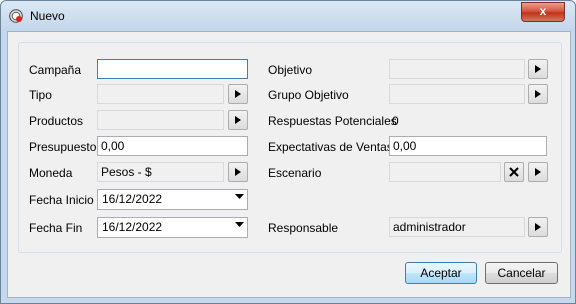  I want to click on objetivo-label: Objetivo, so click(290, 70).